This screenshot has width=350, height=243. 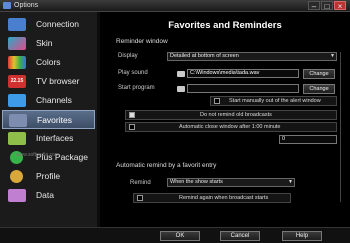 I want to click on not-remind-old-row: Do not remind old broadcasts, so click(x=231, y=115).